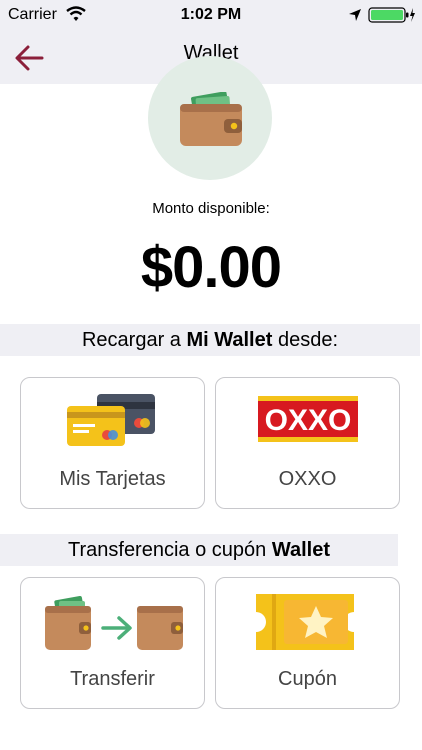  I want to click on oxxo-label: OXXO, so click(307, 479).